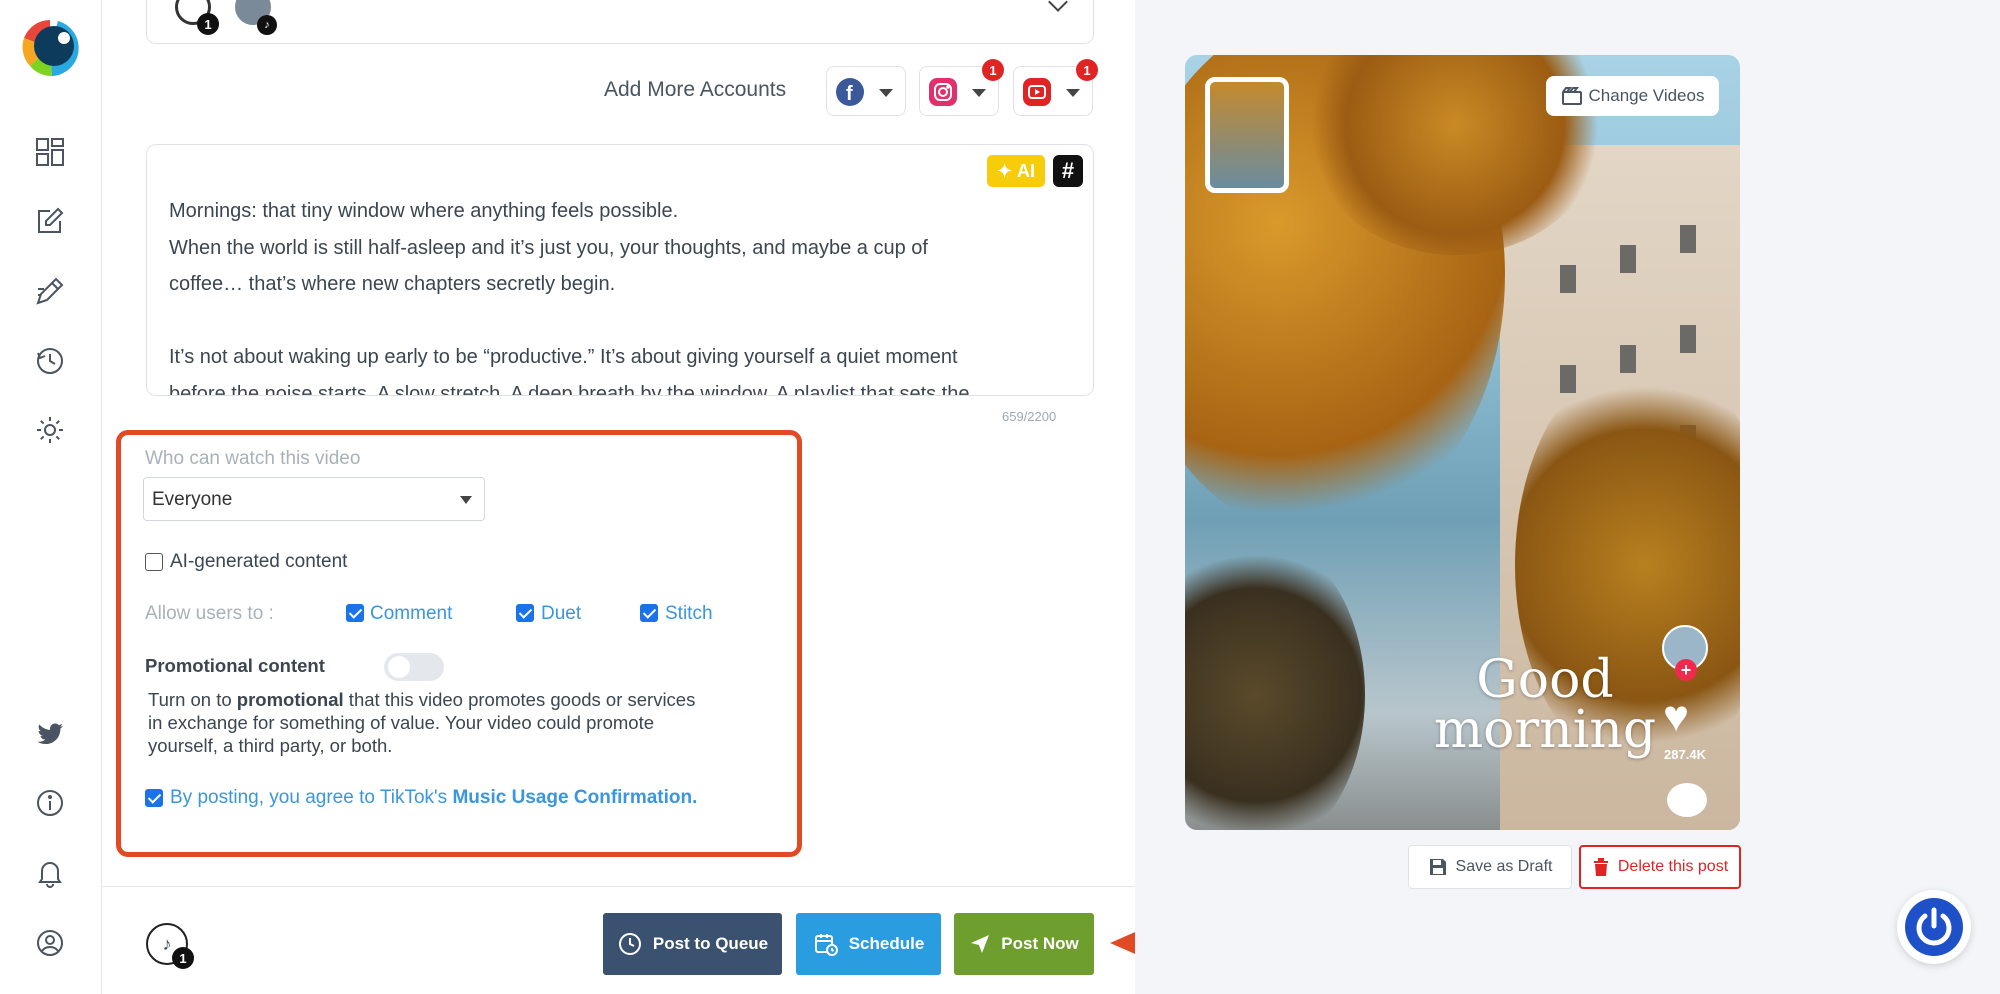 Image resolution: width=2000 pixels, height=994 pixels. I want to click on allow-stitch-label: Stitch, so click(689, 613).